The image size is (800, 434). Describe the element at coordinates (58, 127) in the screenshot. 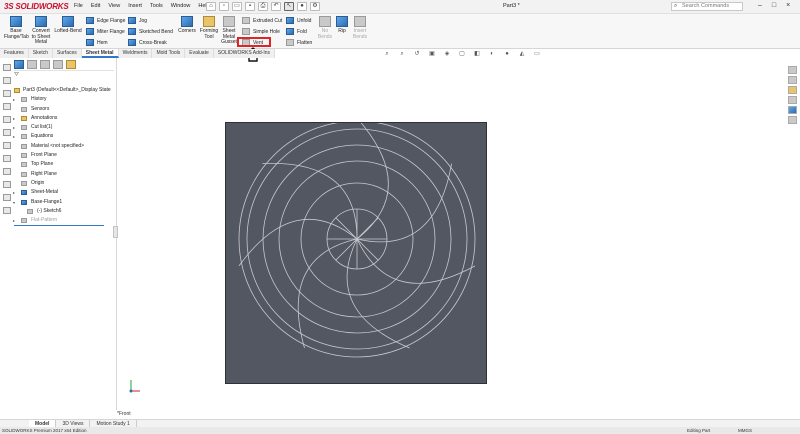

I see `tree-item: ▸ Cut list(1)` at that location.